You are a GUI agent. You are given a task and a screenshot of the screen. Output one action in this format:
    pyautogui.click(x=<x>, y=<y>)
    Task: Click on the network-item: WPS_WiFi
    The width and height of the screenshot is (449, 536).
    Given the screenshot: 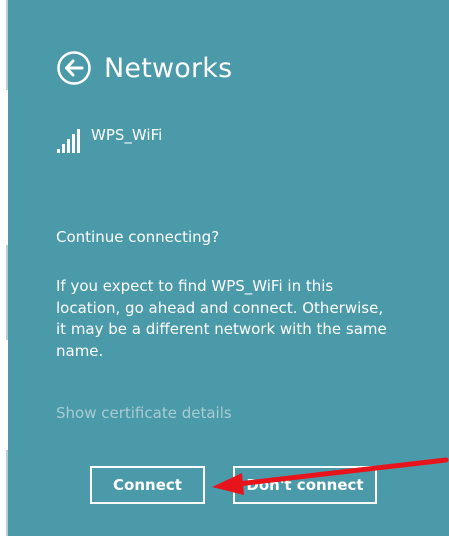 What is the action you would take?
    pyautogui.click(x=109, y=140)
    